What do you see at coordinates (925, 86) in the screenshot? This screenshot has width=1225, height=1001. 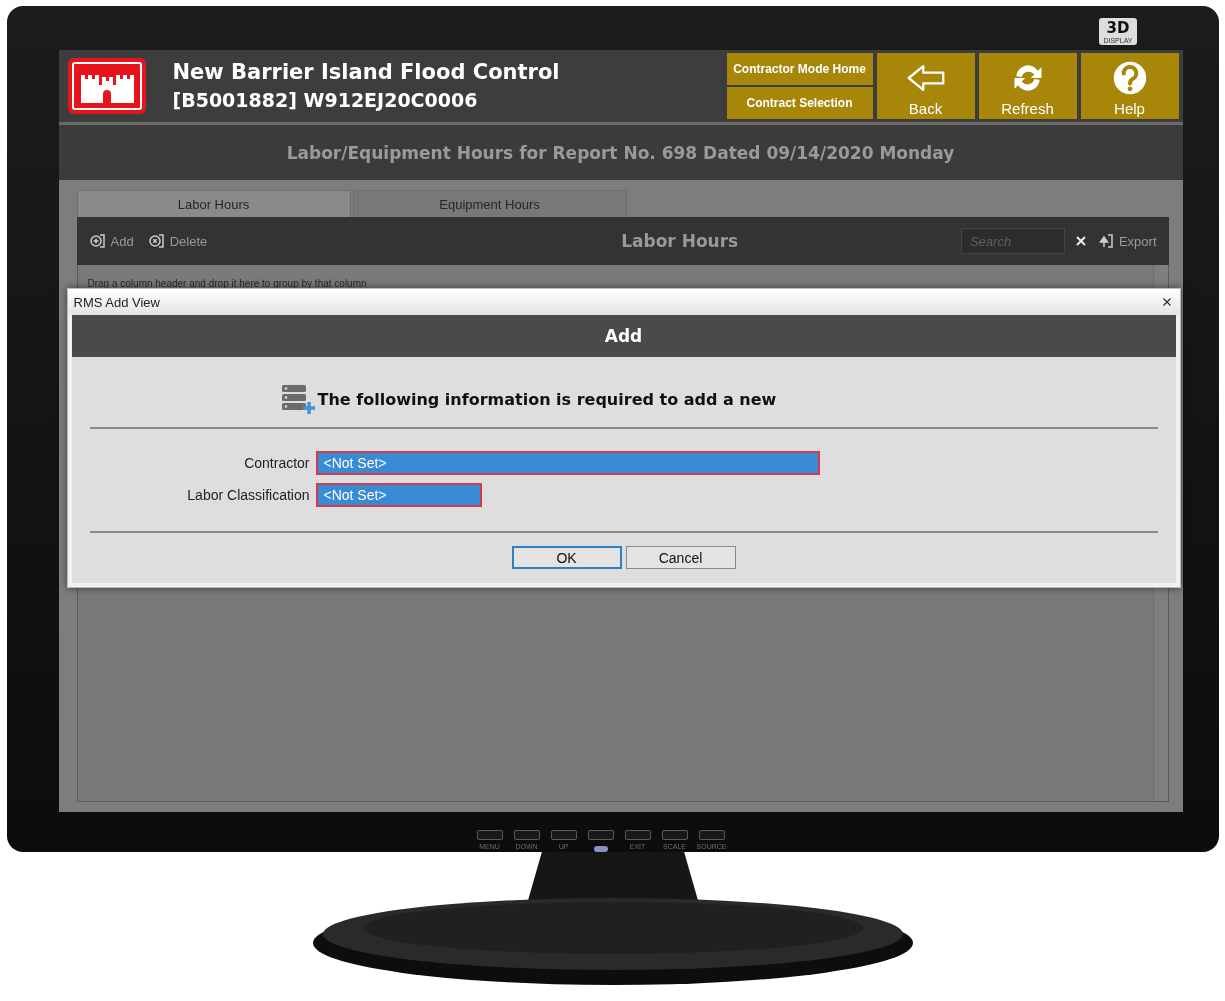 I see `back-button: Back` at bounding box center [925, 86].